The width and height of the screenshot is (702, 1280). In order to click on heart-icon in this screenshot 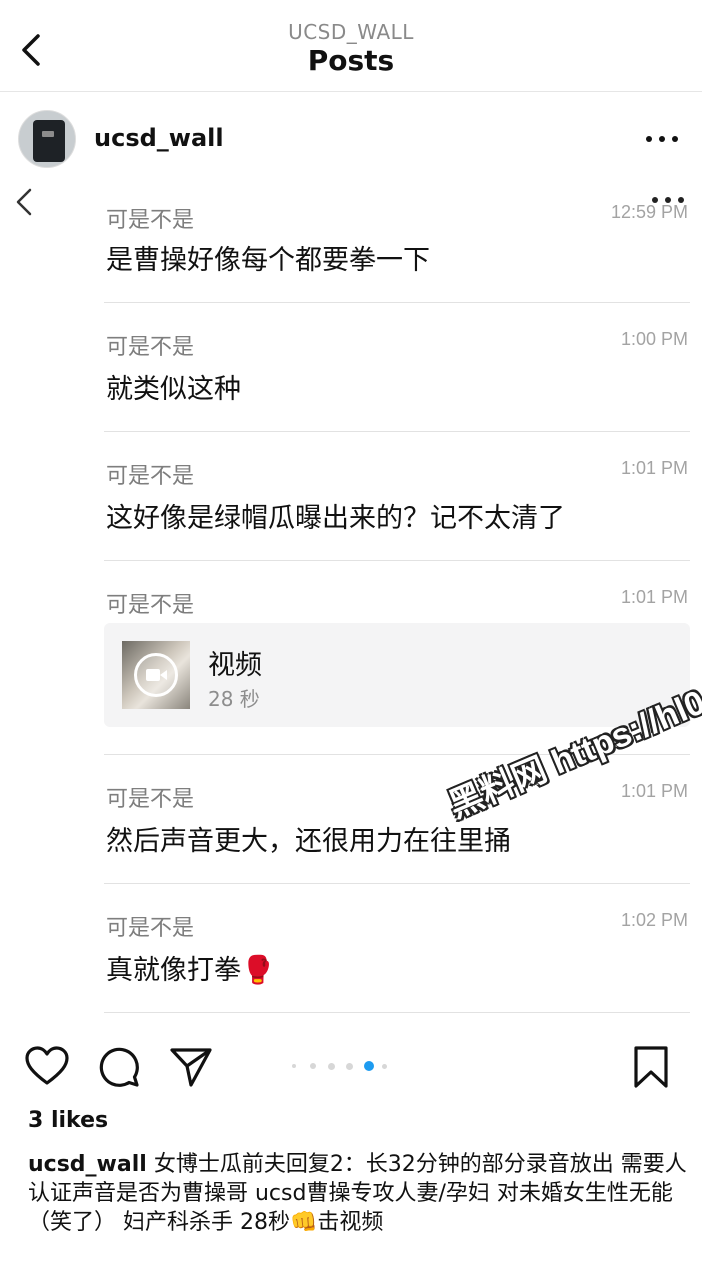, I will do `click(47, 1065)`.